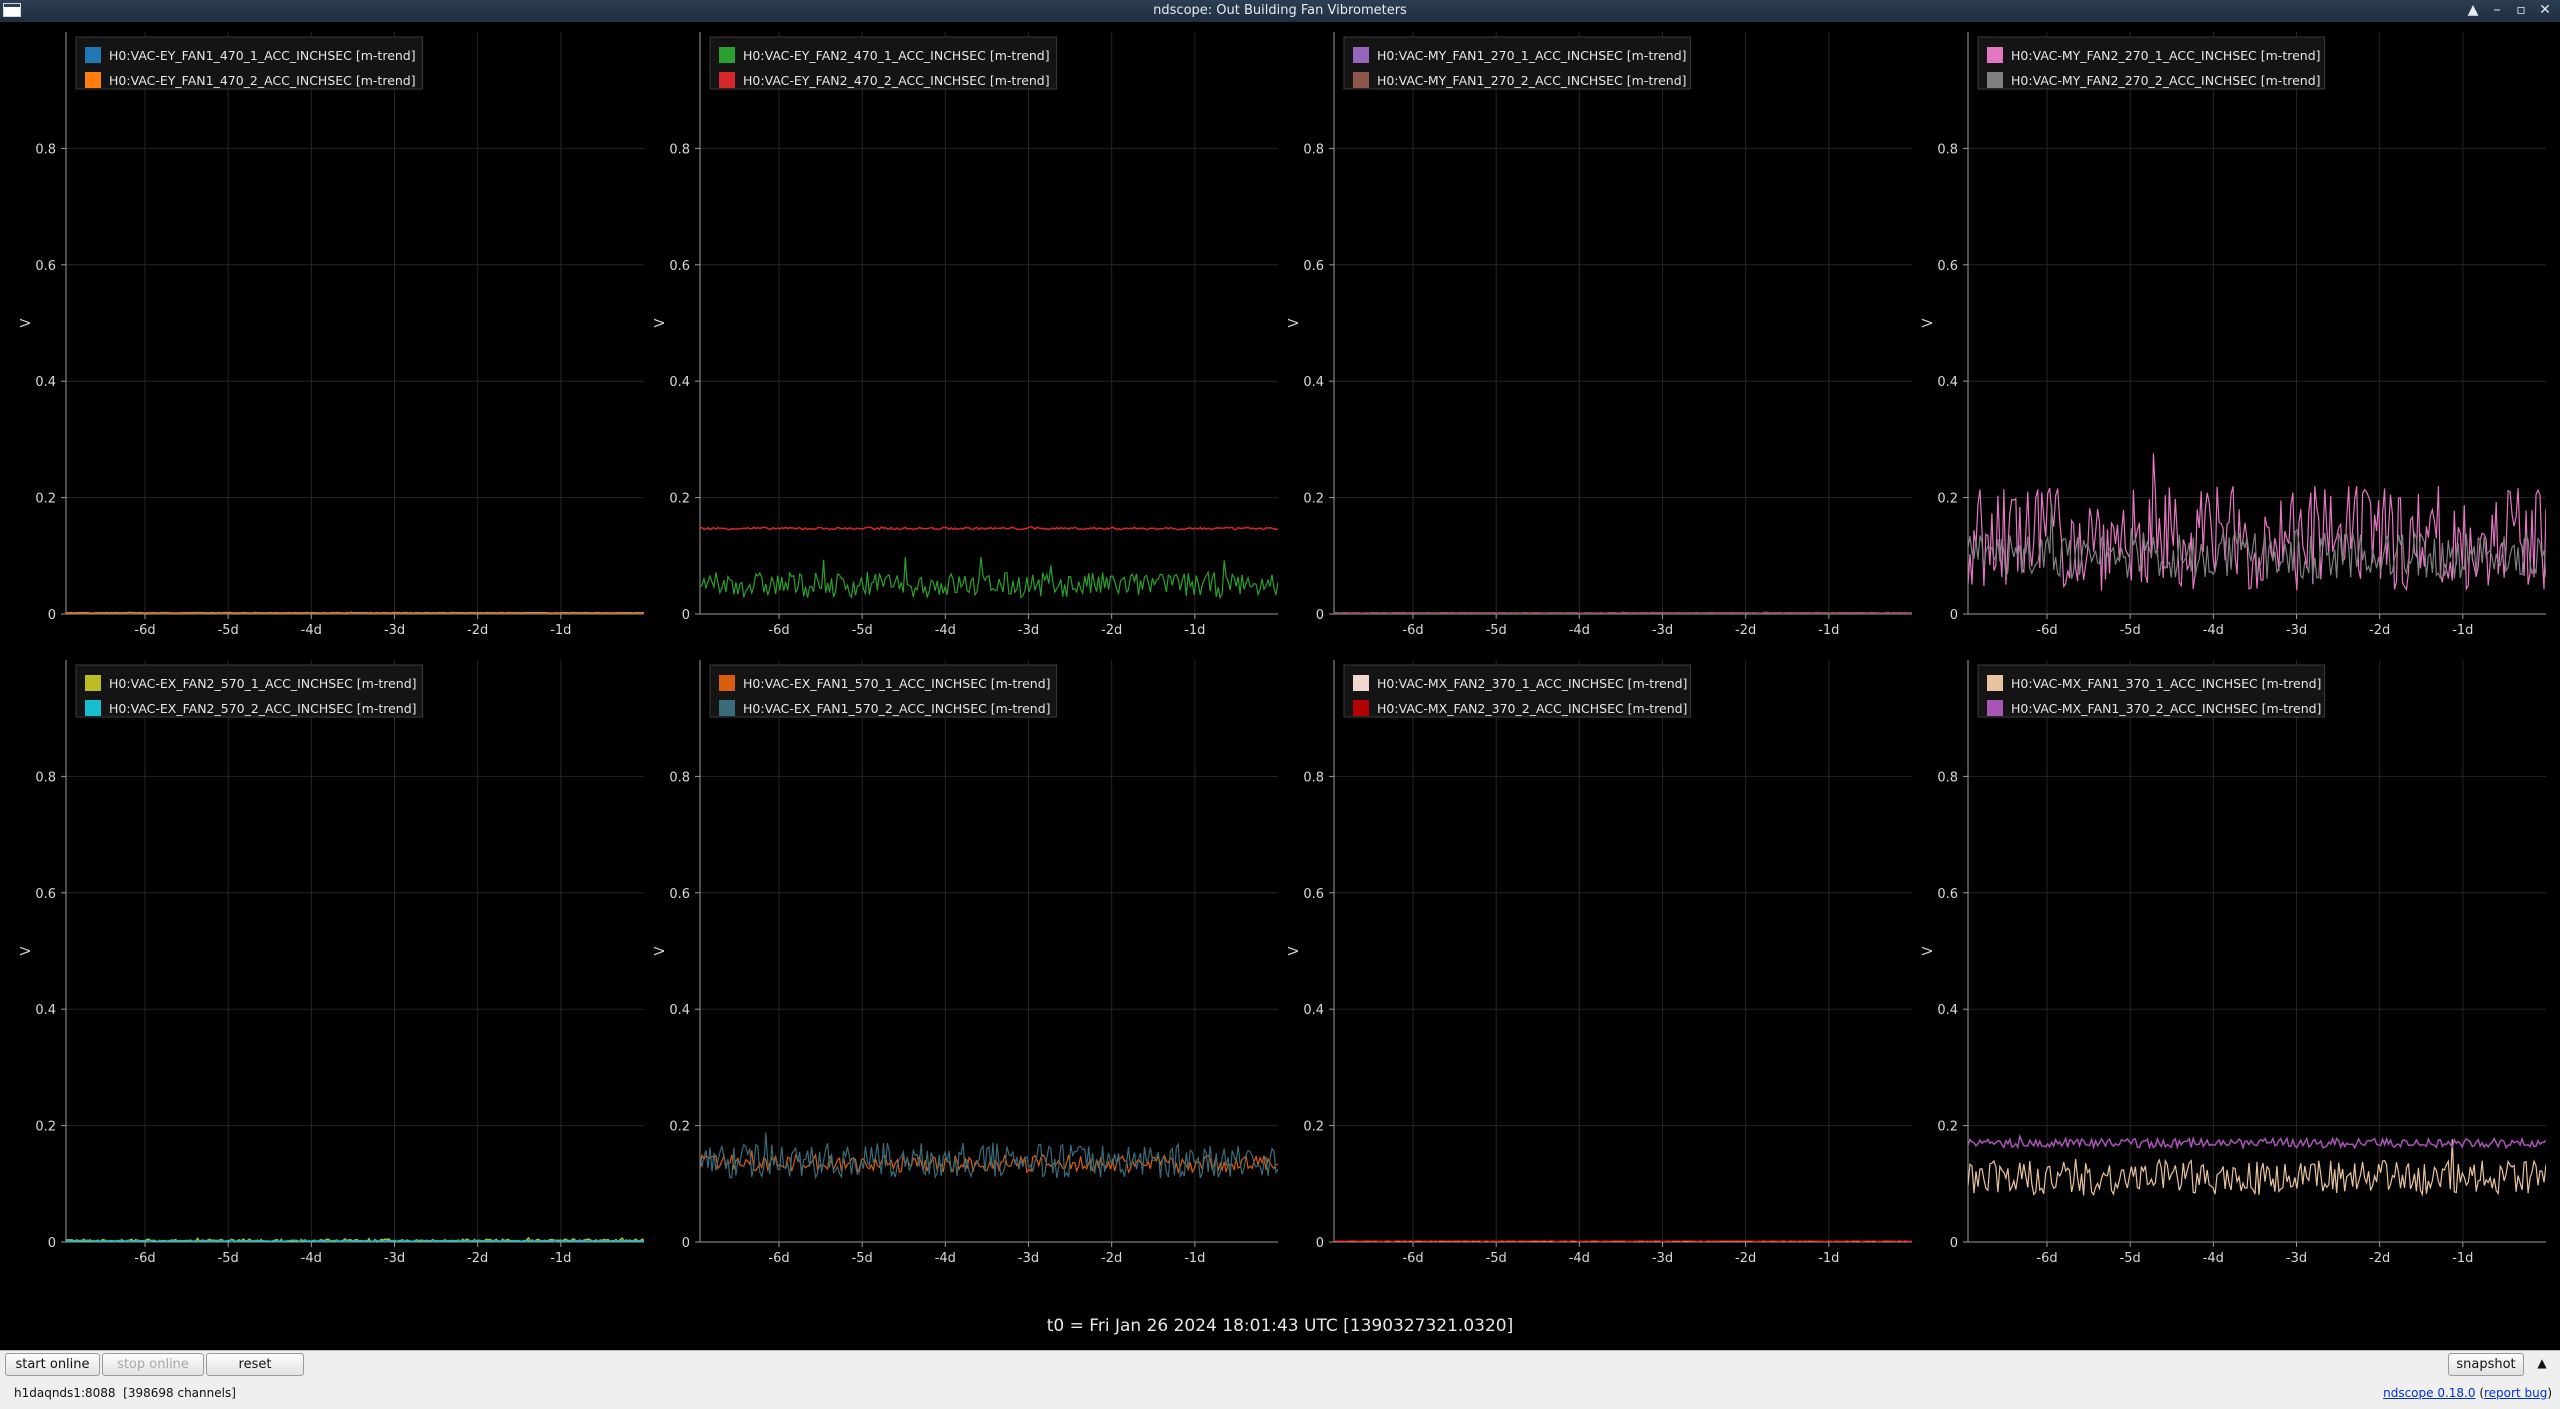 This screenshot has width=2560, height=1409. Describe the element at coordinates (2509, 10) in the screenshot. I see `window-controls: ▲ – ▫ ✕` at that location.